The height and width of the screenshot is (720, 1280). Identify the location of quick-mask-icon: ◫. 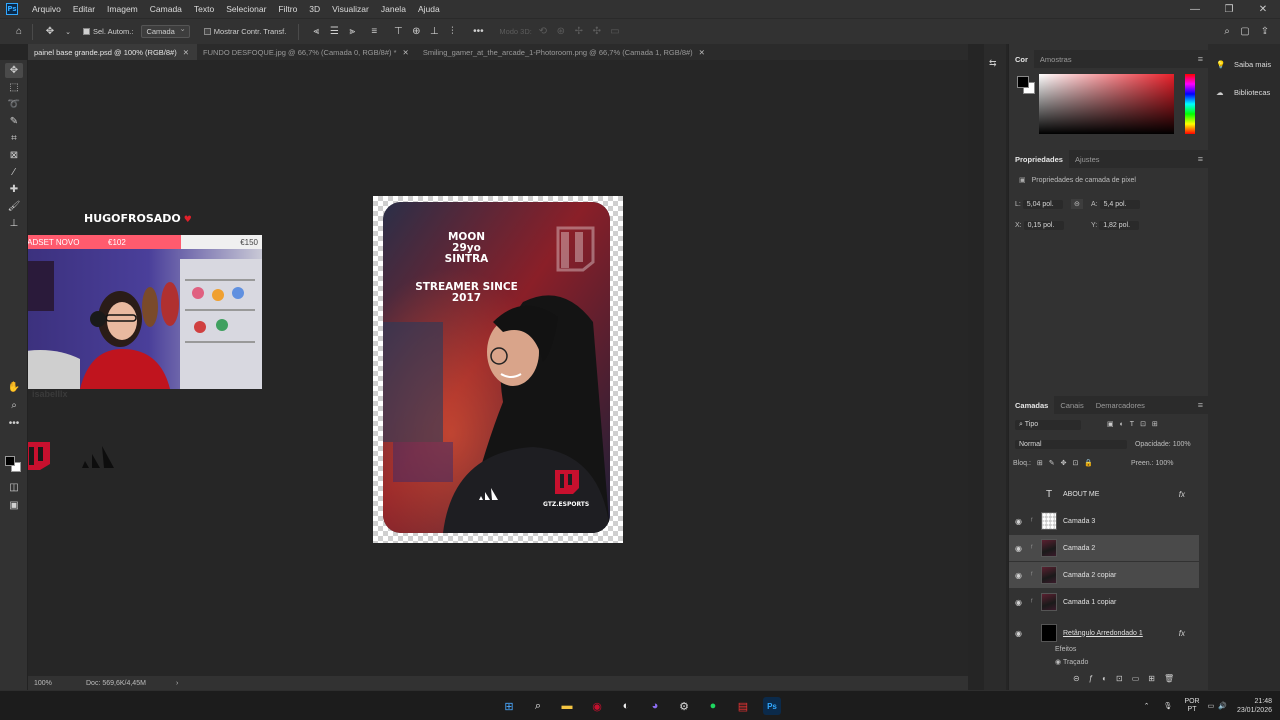
(14, 487).